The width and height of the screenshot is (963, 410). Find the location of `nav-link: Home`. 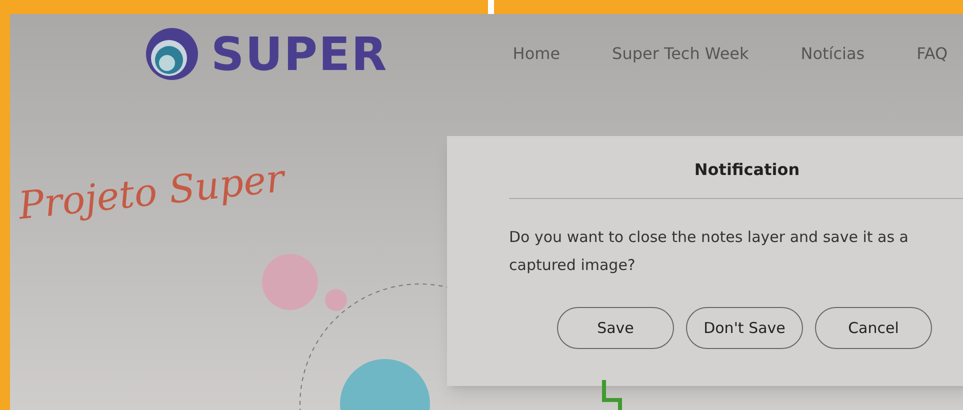

nav-link: Home is located at coordinates (536, 54).